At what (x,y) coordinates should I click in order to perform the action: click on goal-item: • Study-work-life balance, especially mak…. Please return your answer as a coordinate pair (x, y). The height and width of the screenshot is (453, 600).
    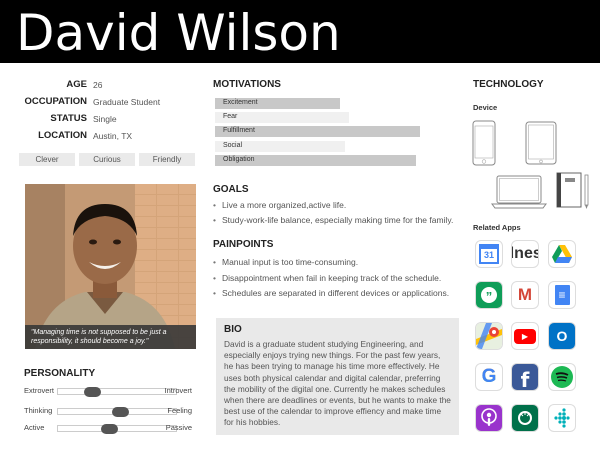
    Looking at the image, I should click on (333, 220).